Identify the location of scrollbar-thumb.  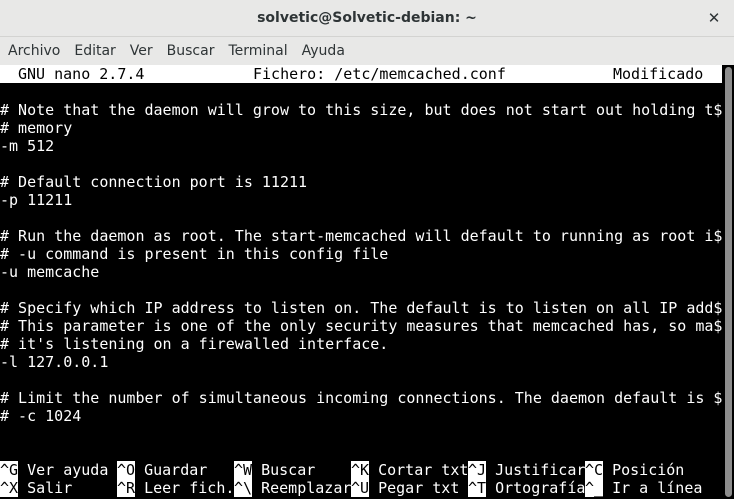
(728, 282).